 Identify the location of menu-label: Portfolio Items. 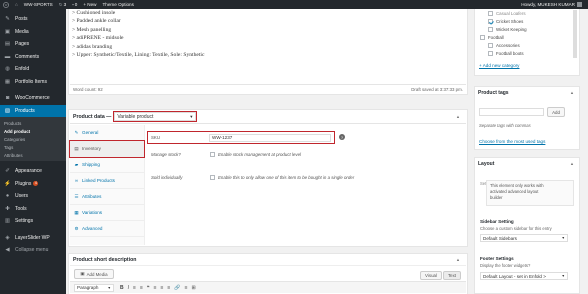
(31, 81).